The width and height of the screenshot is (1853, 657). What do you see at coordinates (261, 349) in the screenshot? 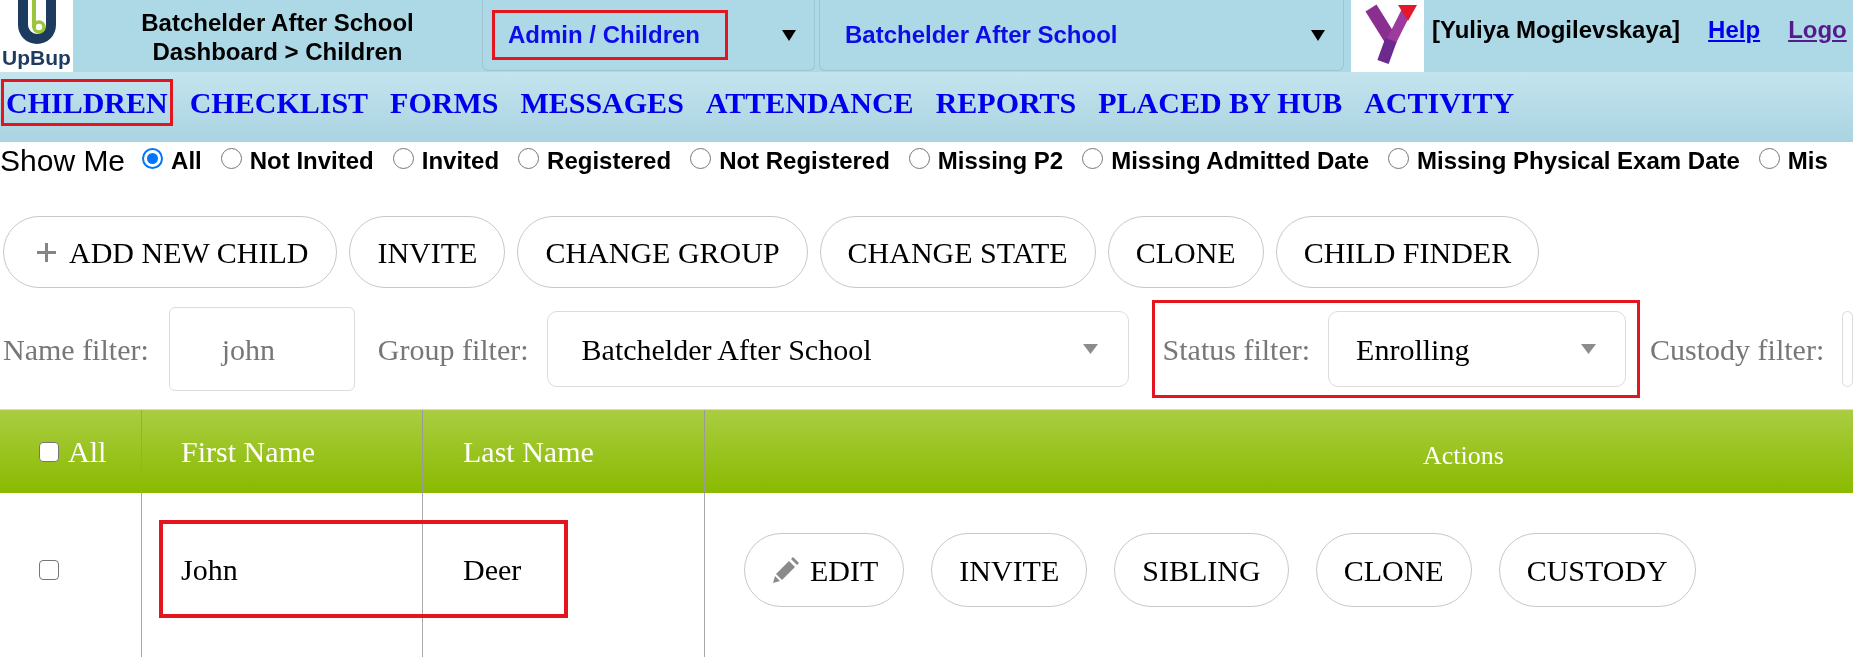
I see `text-field: john` at bounding box center [261, 349].